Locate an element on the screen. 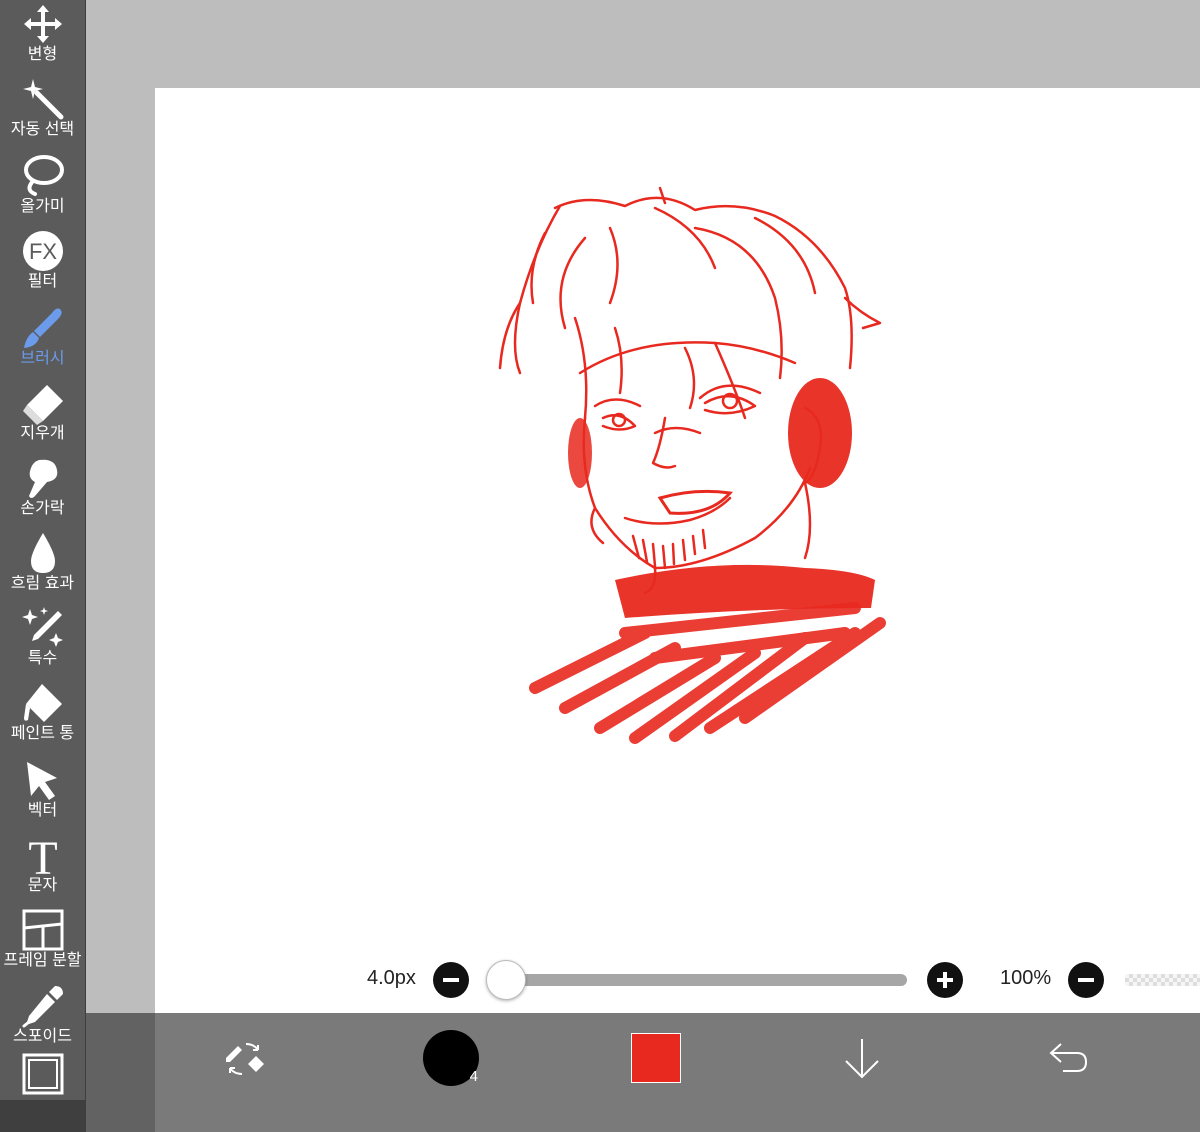 The height and width of the screenshot is (1132, 1200). size-slider-track is located at coordinates (707, 980).